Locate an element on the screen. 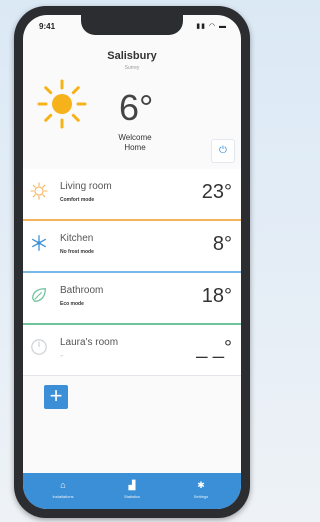 Image resolution: width=320 pixels, height=522 pixels. tab-bar: ⌂ Installations ▟ Statistics ✱ Settings is located at coordinates (132, 491).